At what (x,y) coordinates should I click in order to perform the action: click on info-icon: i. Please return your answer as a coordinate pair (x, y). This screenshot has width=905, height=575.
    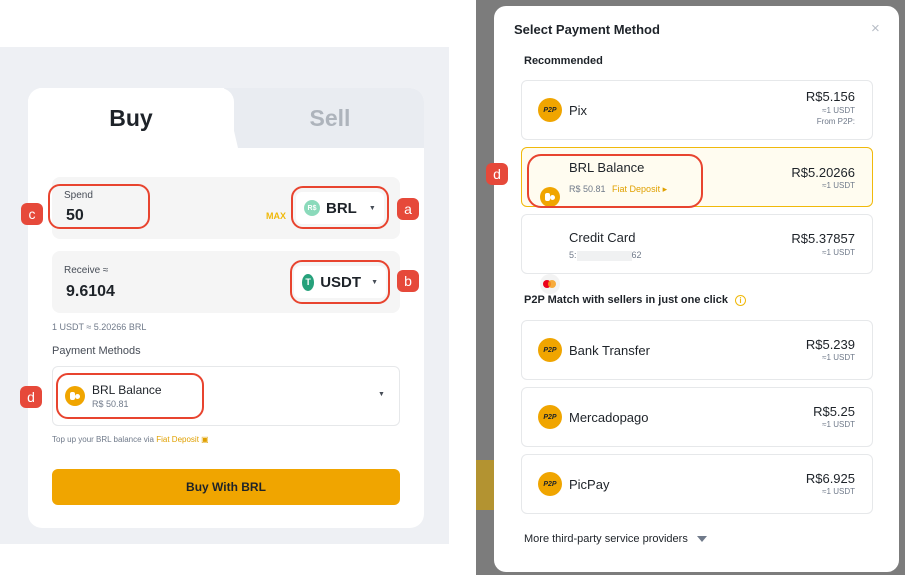
    Looking at the image, I should click on (741, 300).